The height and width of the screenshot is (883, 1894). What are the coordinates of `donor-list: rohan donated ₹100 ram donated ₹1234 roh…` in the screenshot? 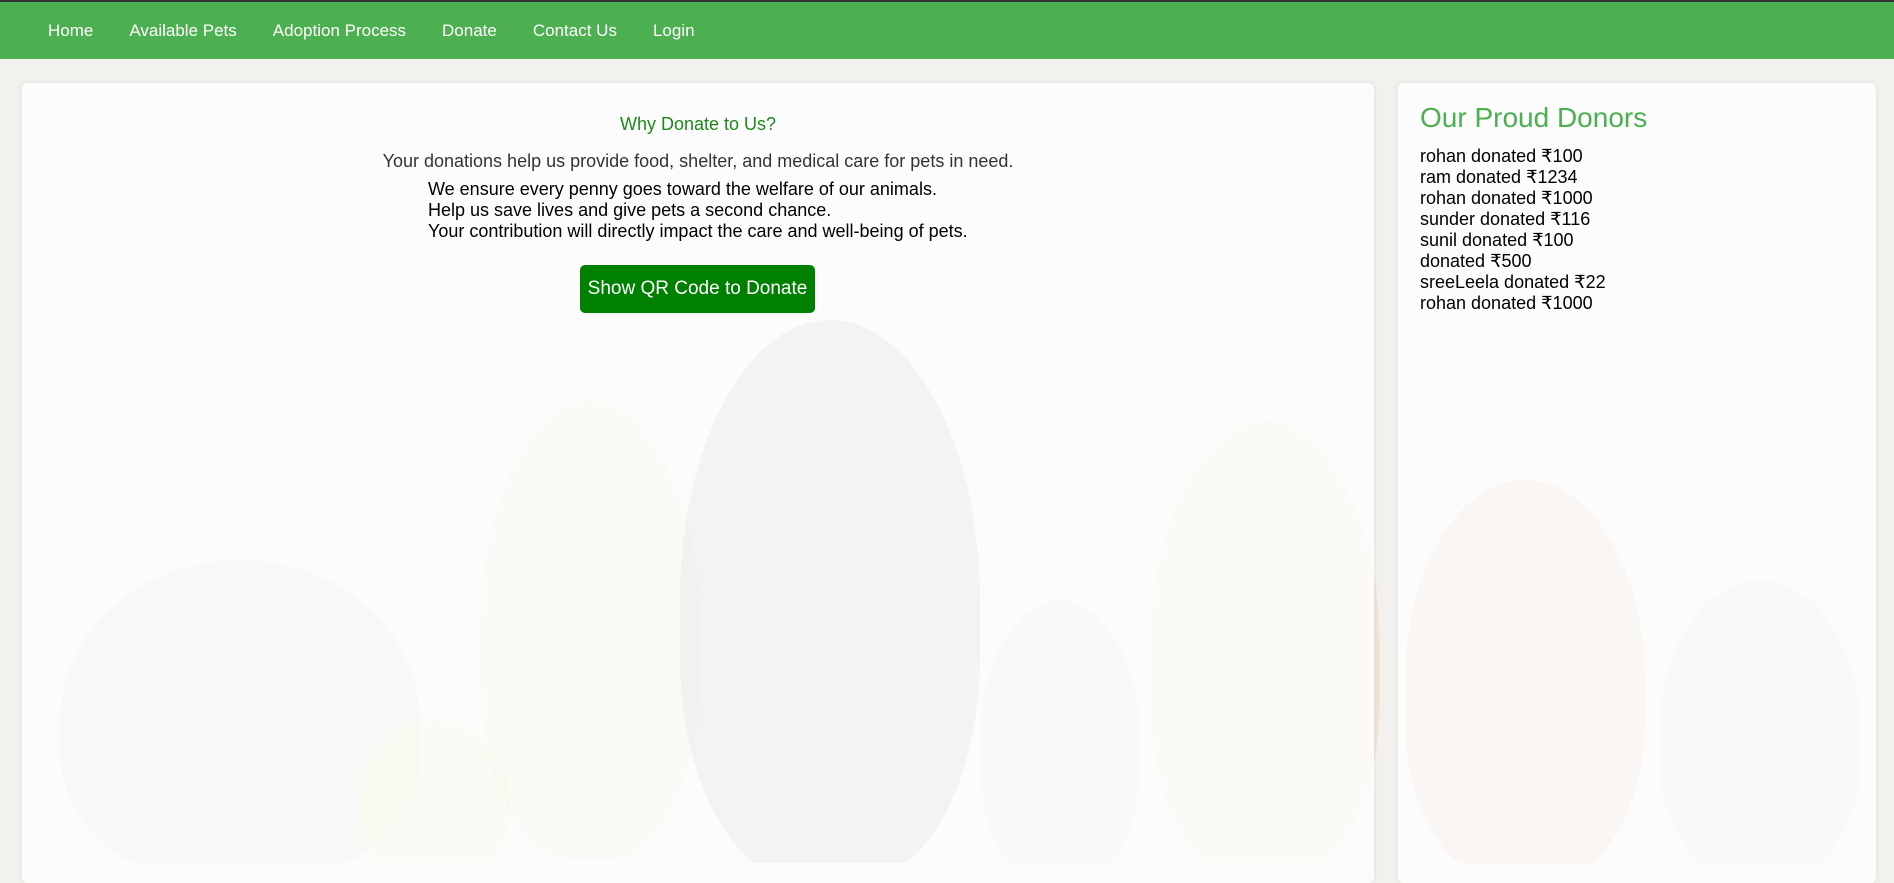 It's located at (1513, 230).